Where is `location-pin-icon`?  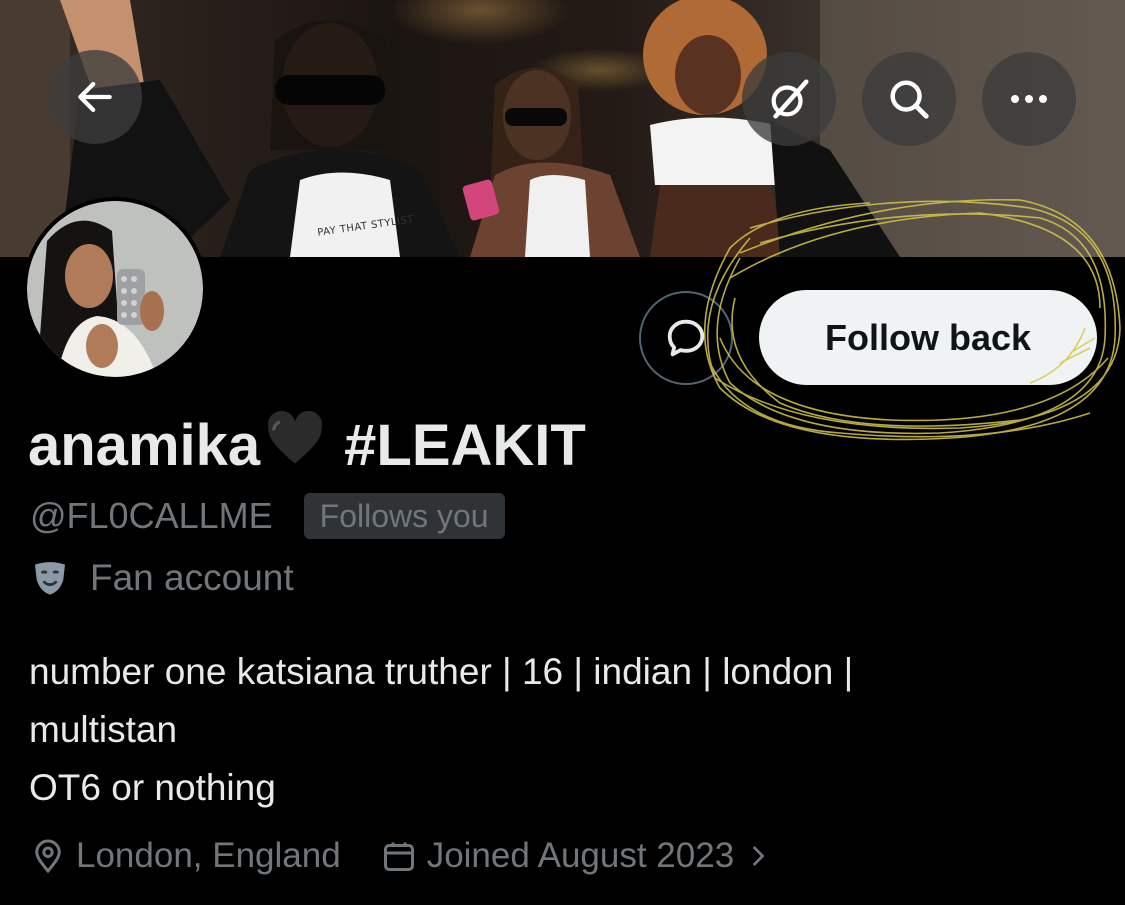
location-pin-icon is located at coordinates (48, 856).